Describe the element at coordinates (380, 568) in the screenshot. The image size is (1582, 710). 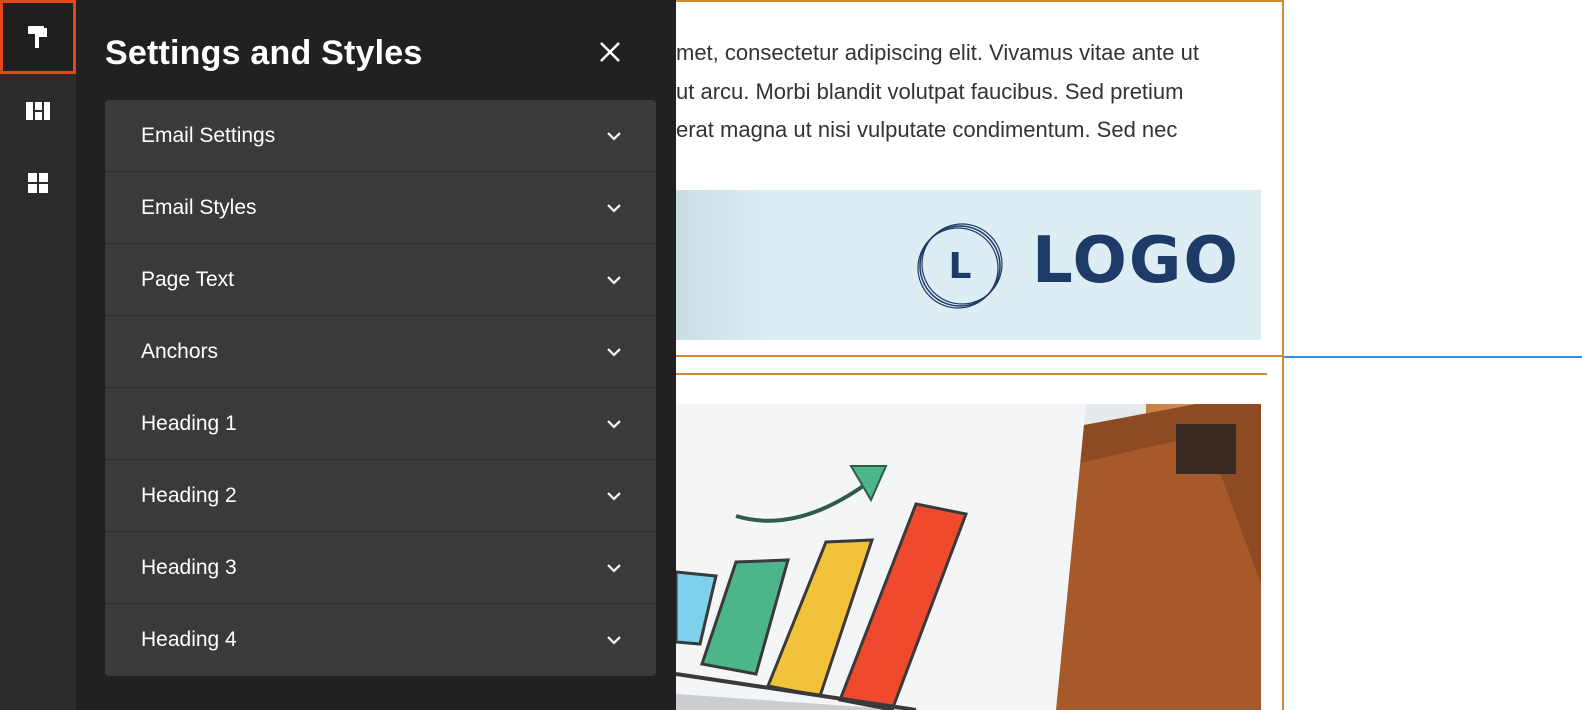
I see `accordion-heading-3: Heading 3` at that location.